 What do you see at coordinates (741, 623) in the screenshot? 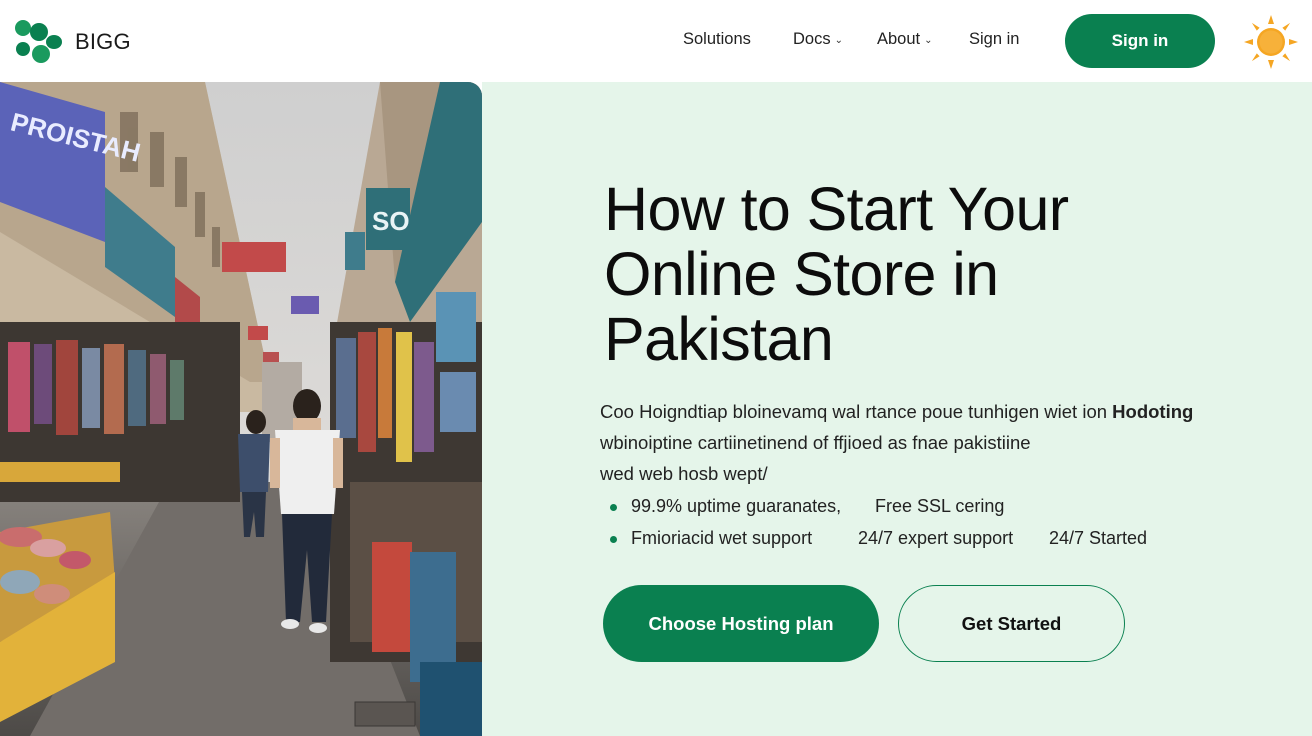
I see `choose-hosting-plan-button: Choose Hosting plan` at bounding box center [741, 623].